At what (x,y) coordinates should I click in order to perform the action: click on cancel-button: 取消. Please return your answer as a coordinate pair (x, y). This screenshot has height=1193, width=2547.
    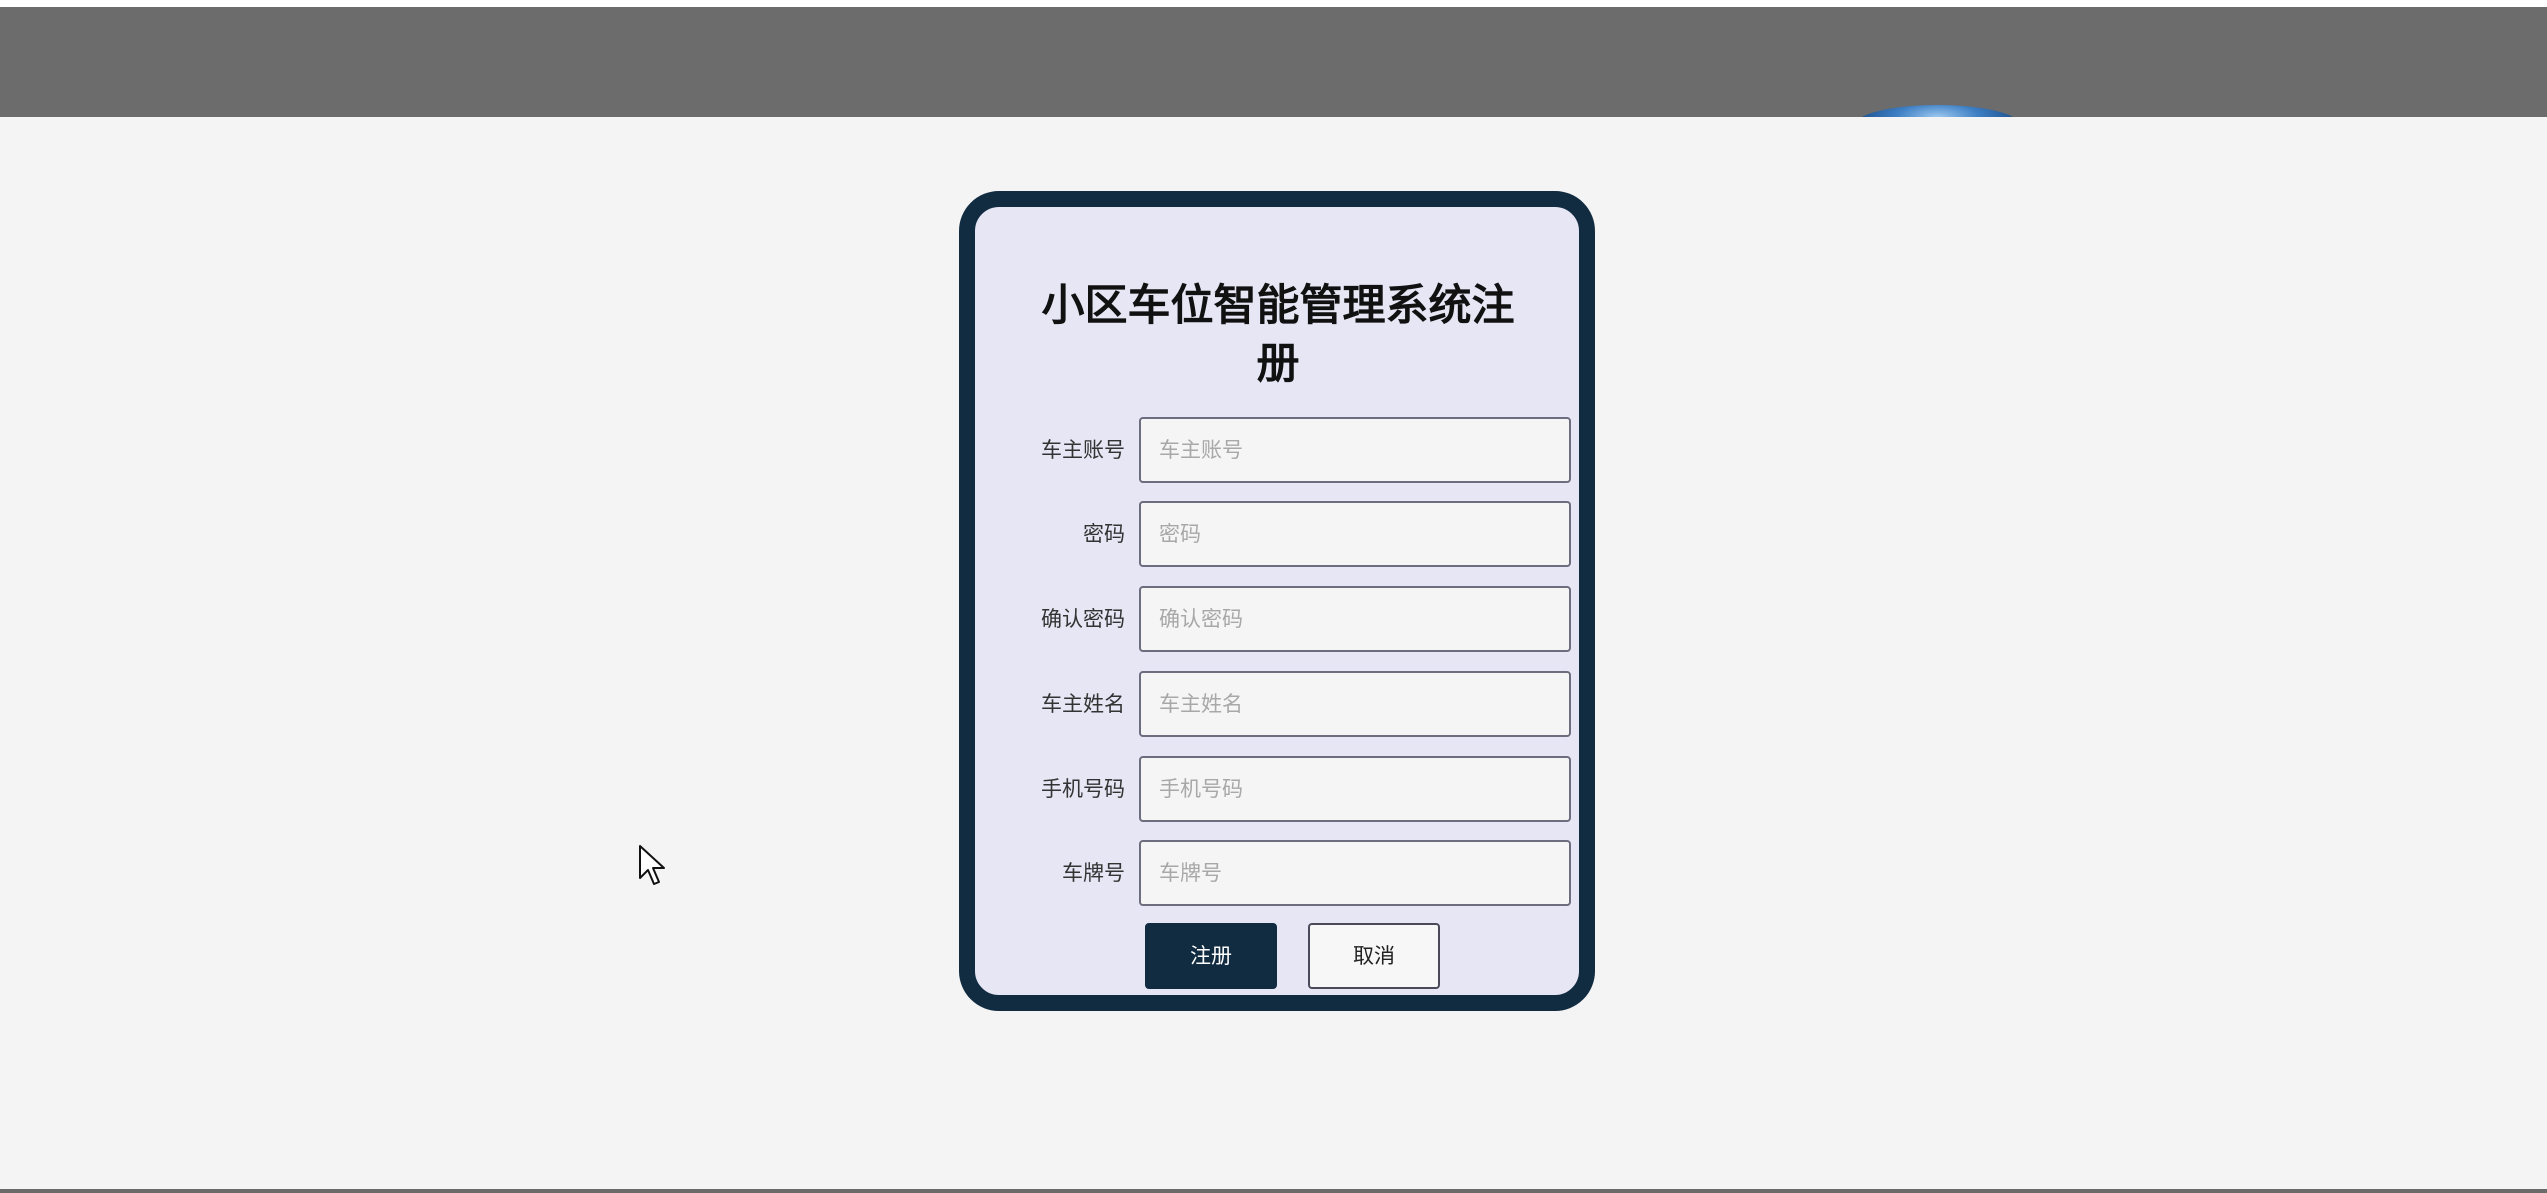
    Looking at the image, I should click on (1374, 956).